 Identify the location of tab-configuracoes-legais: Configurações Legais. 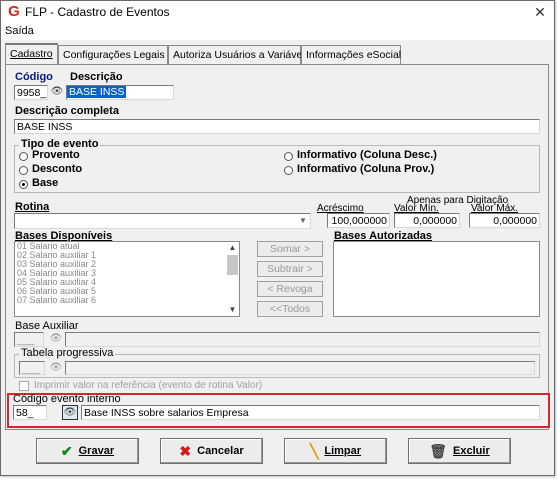
(113, 55).